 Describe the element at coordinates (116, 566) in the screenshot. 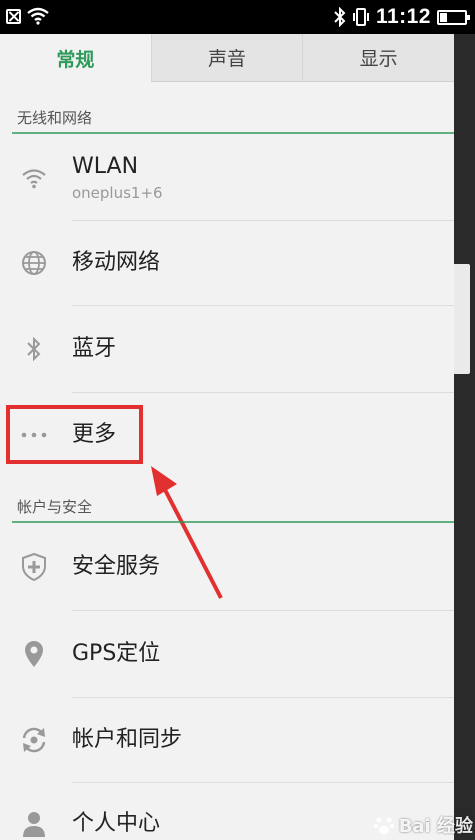

I see `item-label: 安全服务` at that location.